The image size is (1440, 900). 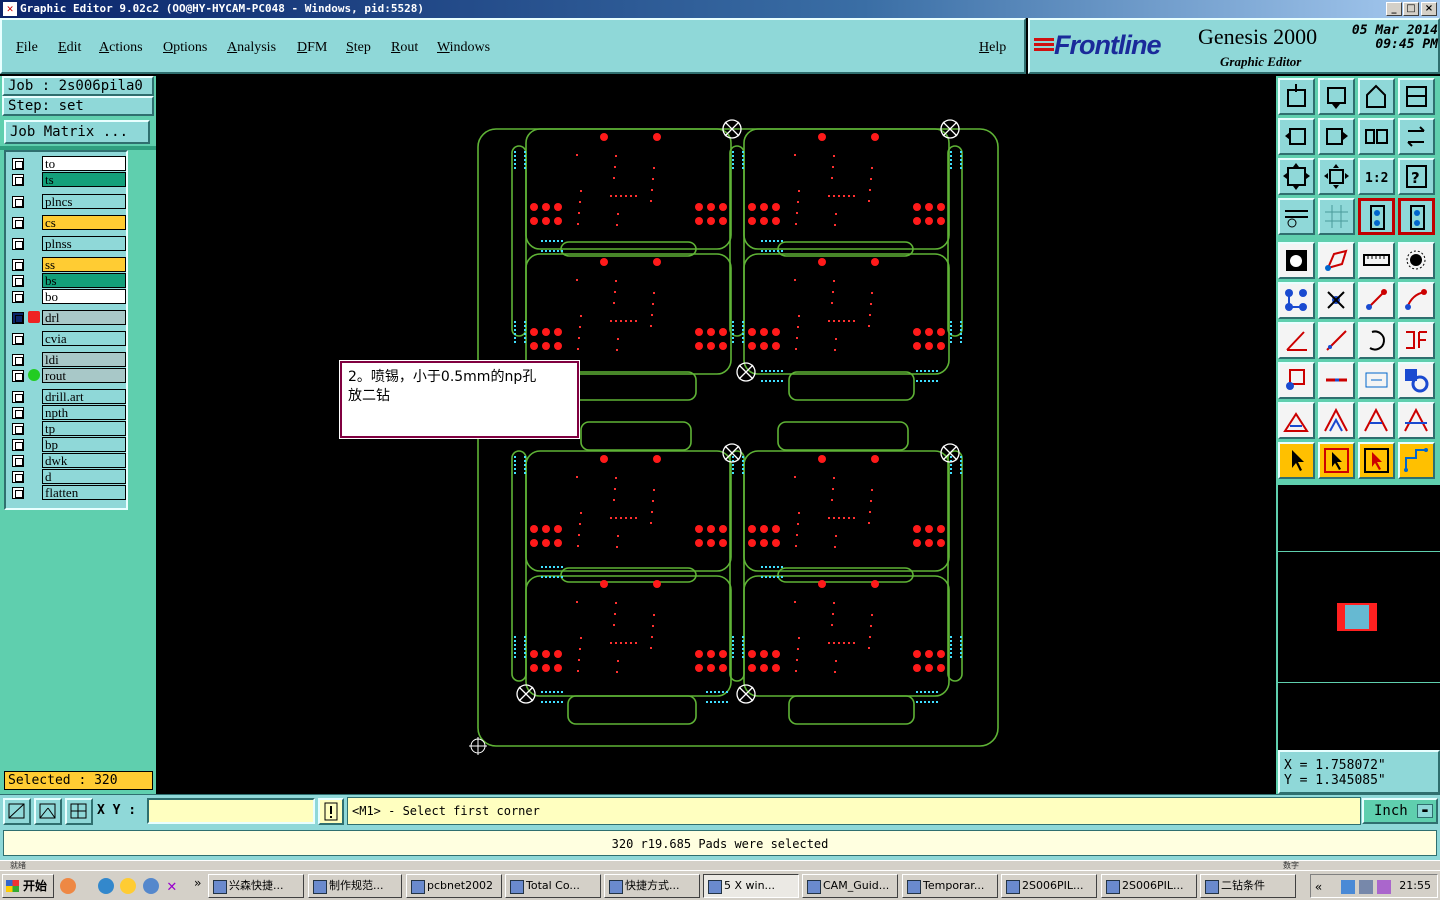 I want to click on menu-edit: Edit, so click(x=69, y=48).